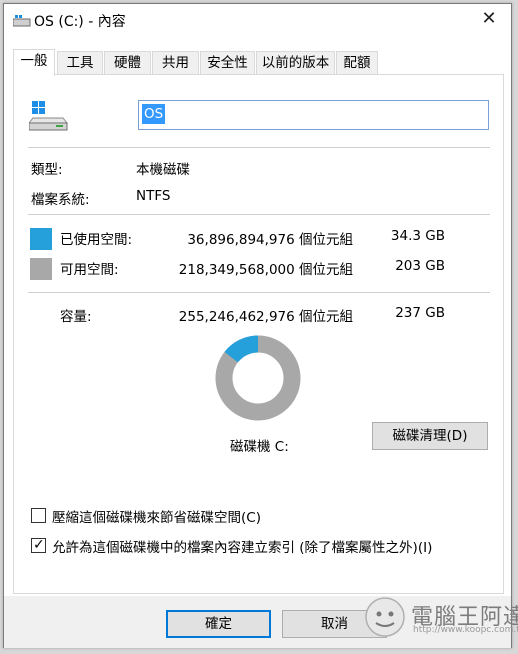 This screenshot has width=518, height=654. What do you see at coordinates (420, 266) in the screenshot?
I see `free-space-size: 203 GB` at bounding box center [420, 266].